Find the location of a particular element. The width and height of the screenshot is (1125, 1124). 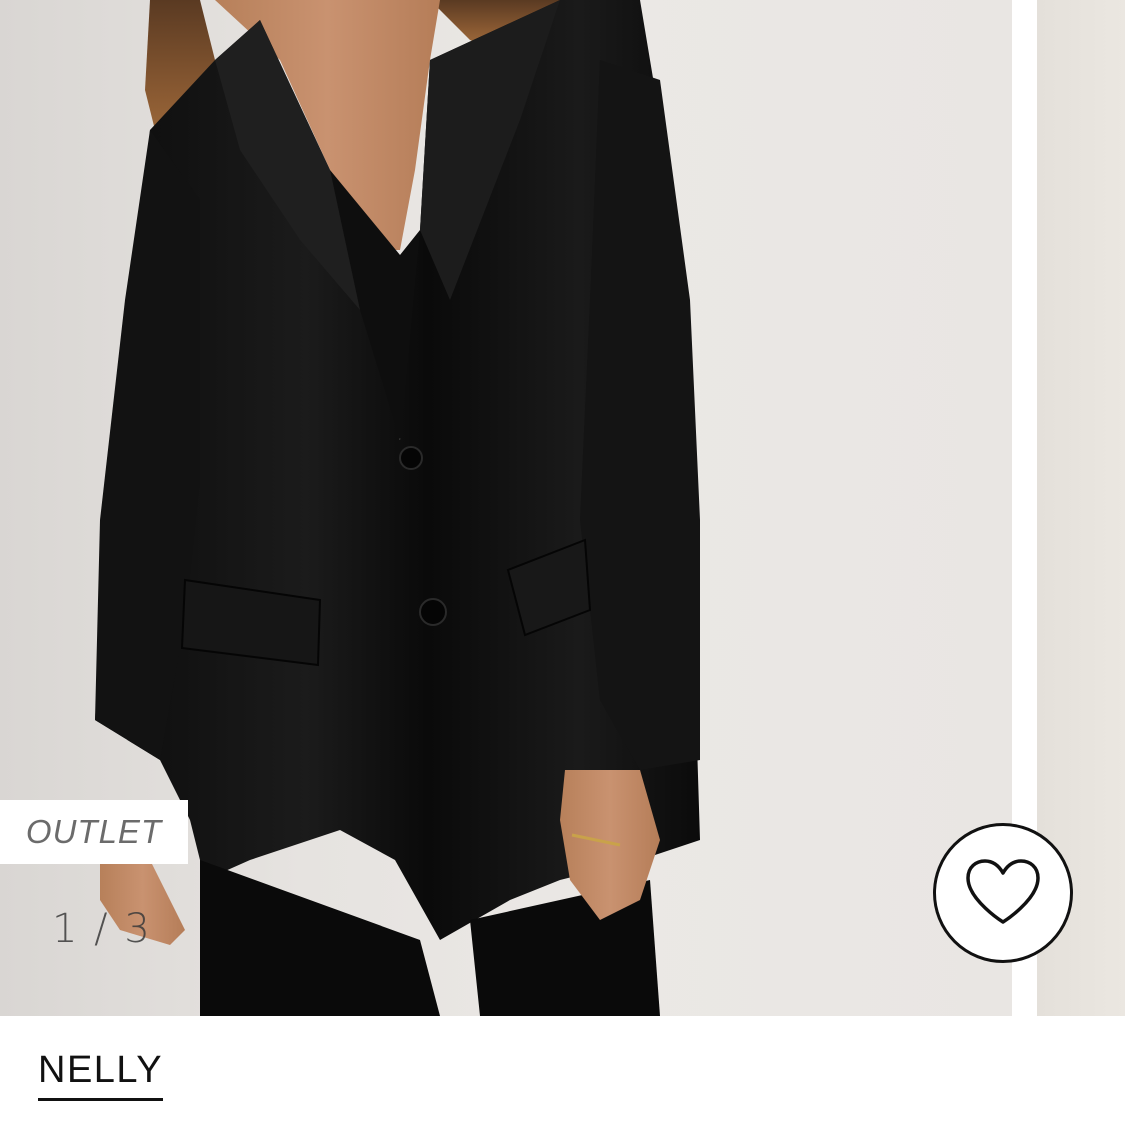

heart-outline-icon is located at coordinates (1003, 891).